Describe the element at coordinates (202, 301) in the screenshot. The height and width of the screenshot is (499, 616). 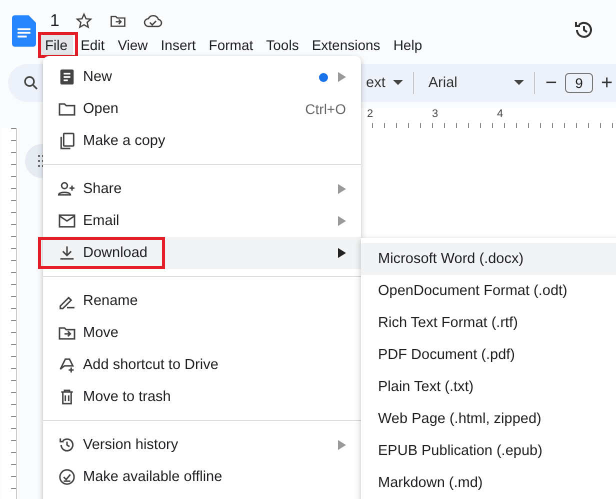
I see `menu-item: Rename` at that location.